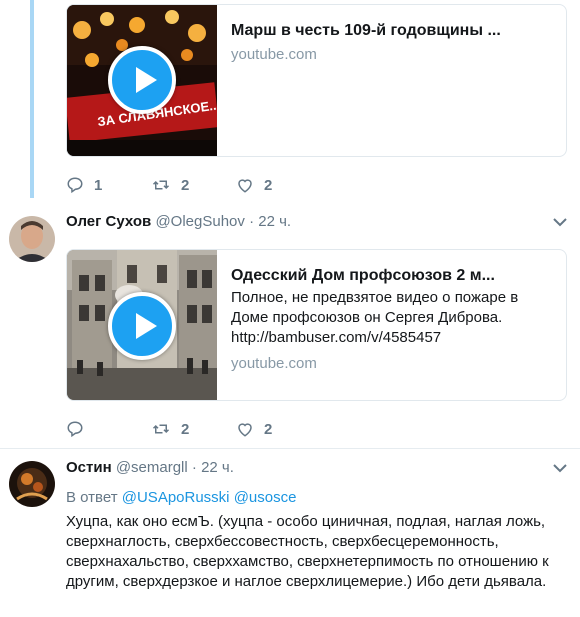 This screenshot has width=580, height=617. What do you see at coordinates (108, 185) in the screenshot?
I see `reply-button: 1` at bounding box center [108, 185].